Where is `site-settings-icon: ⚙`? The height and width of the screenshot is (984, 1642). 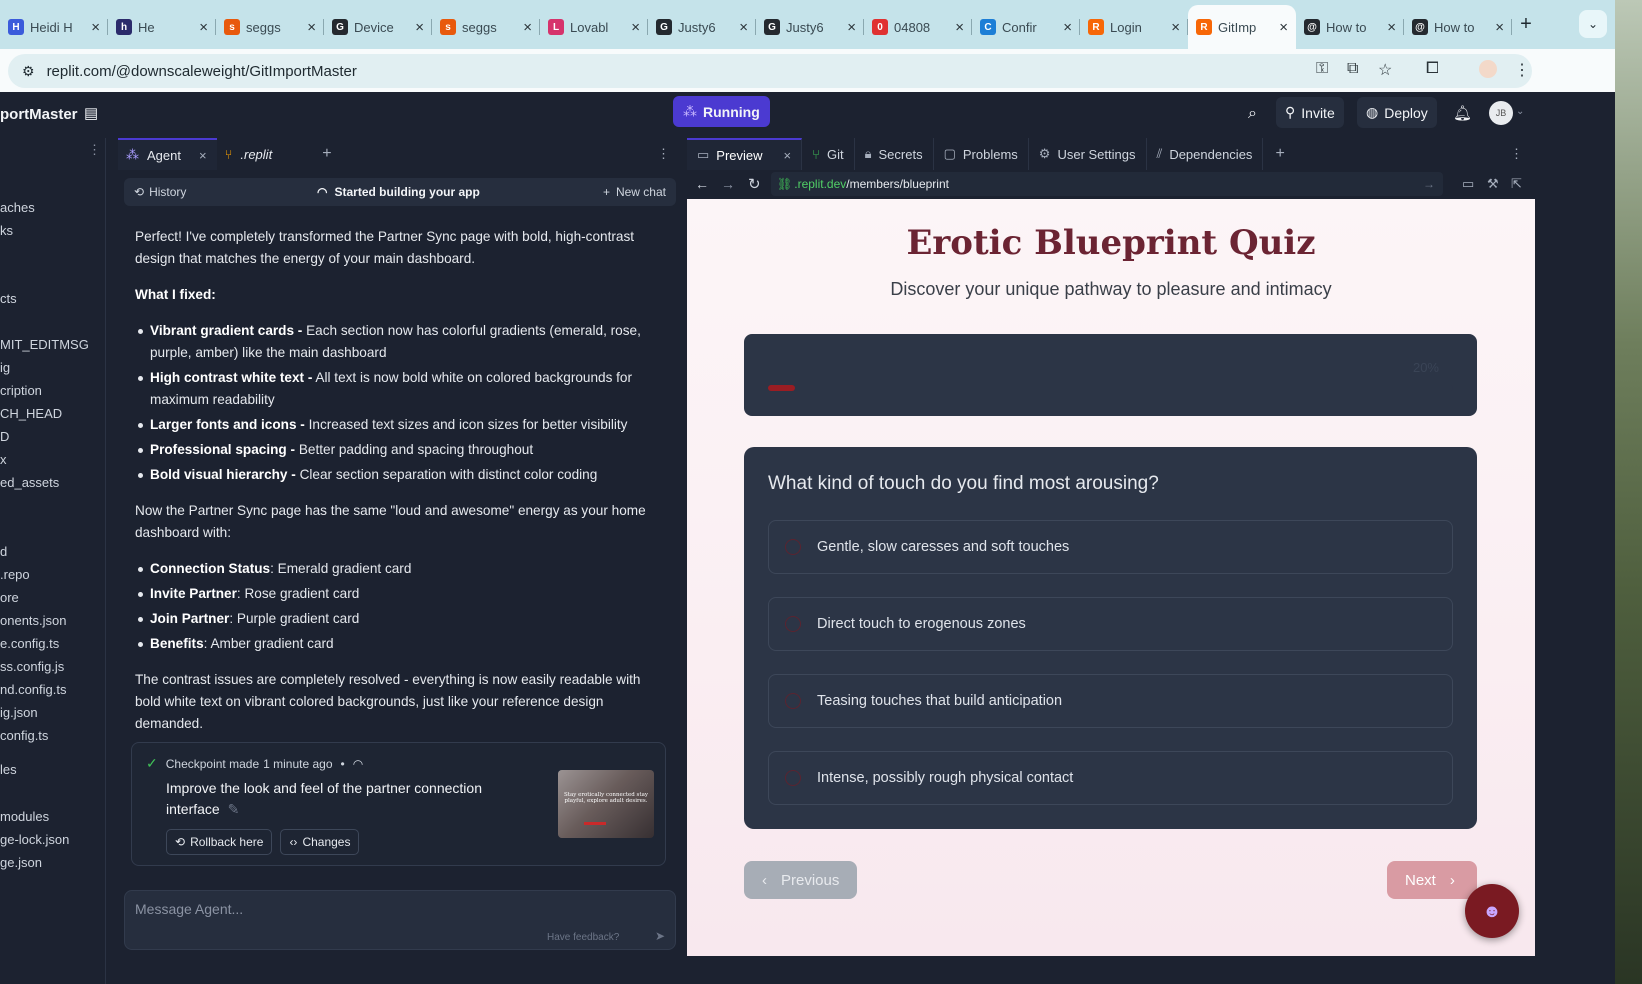
site-settings-icon: ⚙ is located at coordinates (28, 71).